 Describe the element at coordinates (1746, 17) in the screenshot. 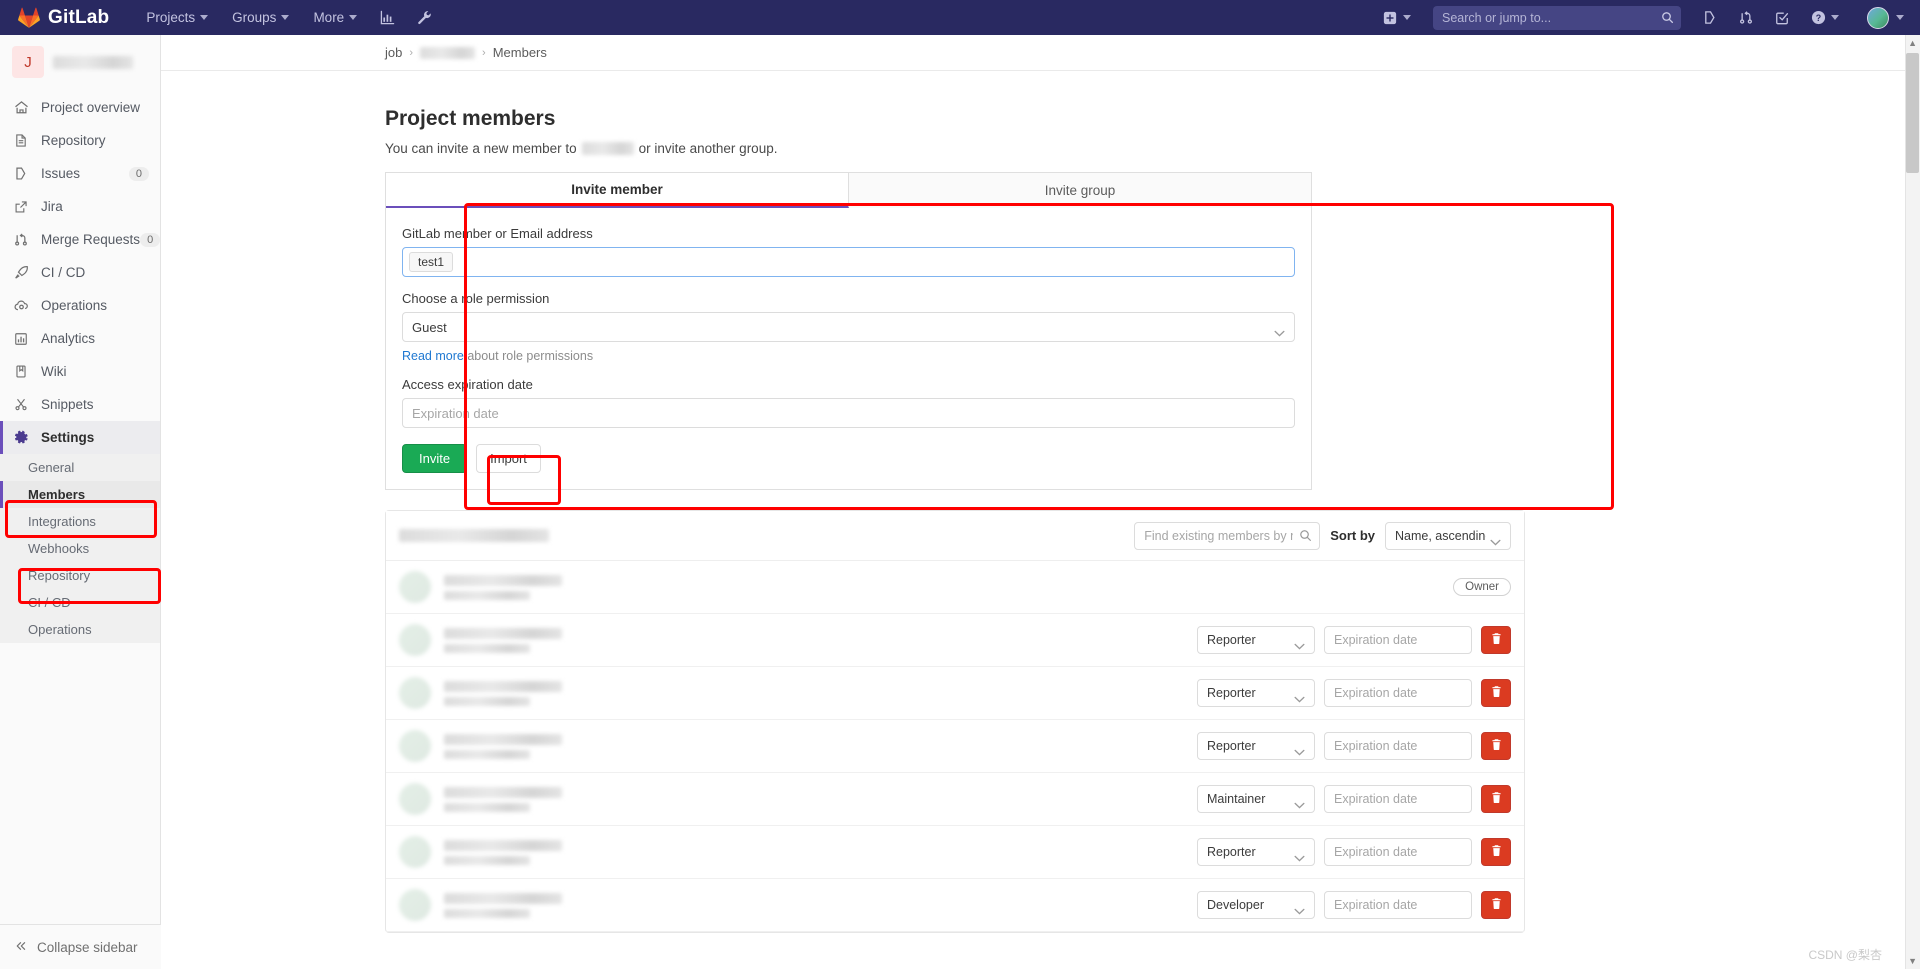

I see `nav-merge-requests-icon` at that location.